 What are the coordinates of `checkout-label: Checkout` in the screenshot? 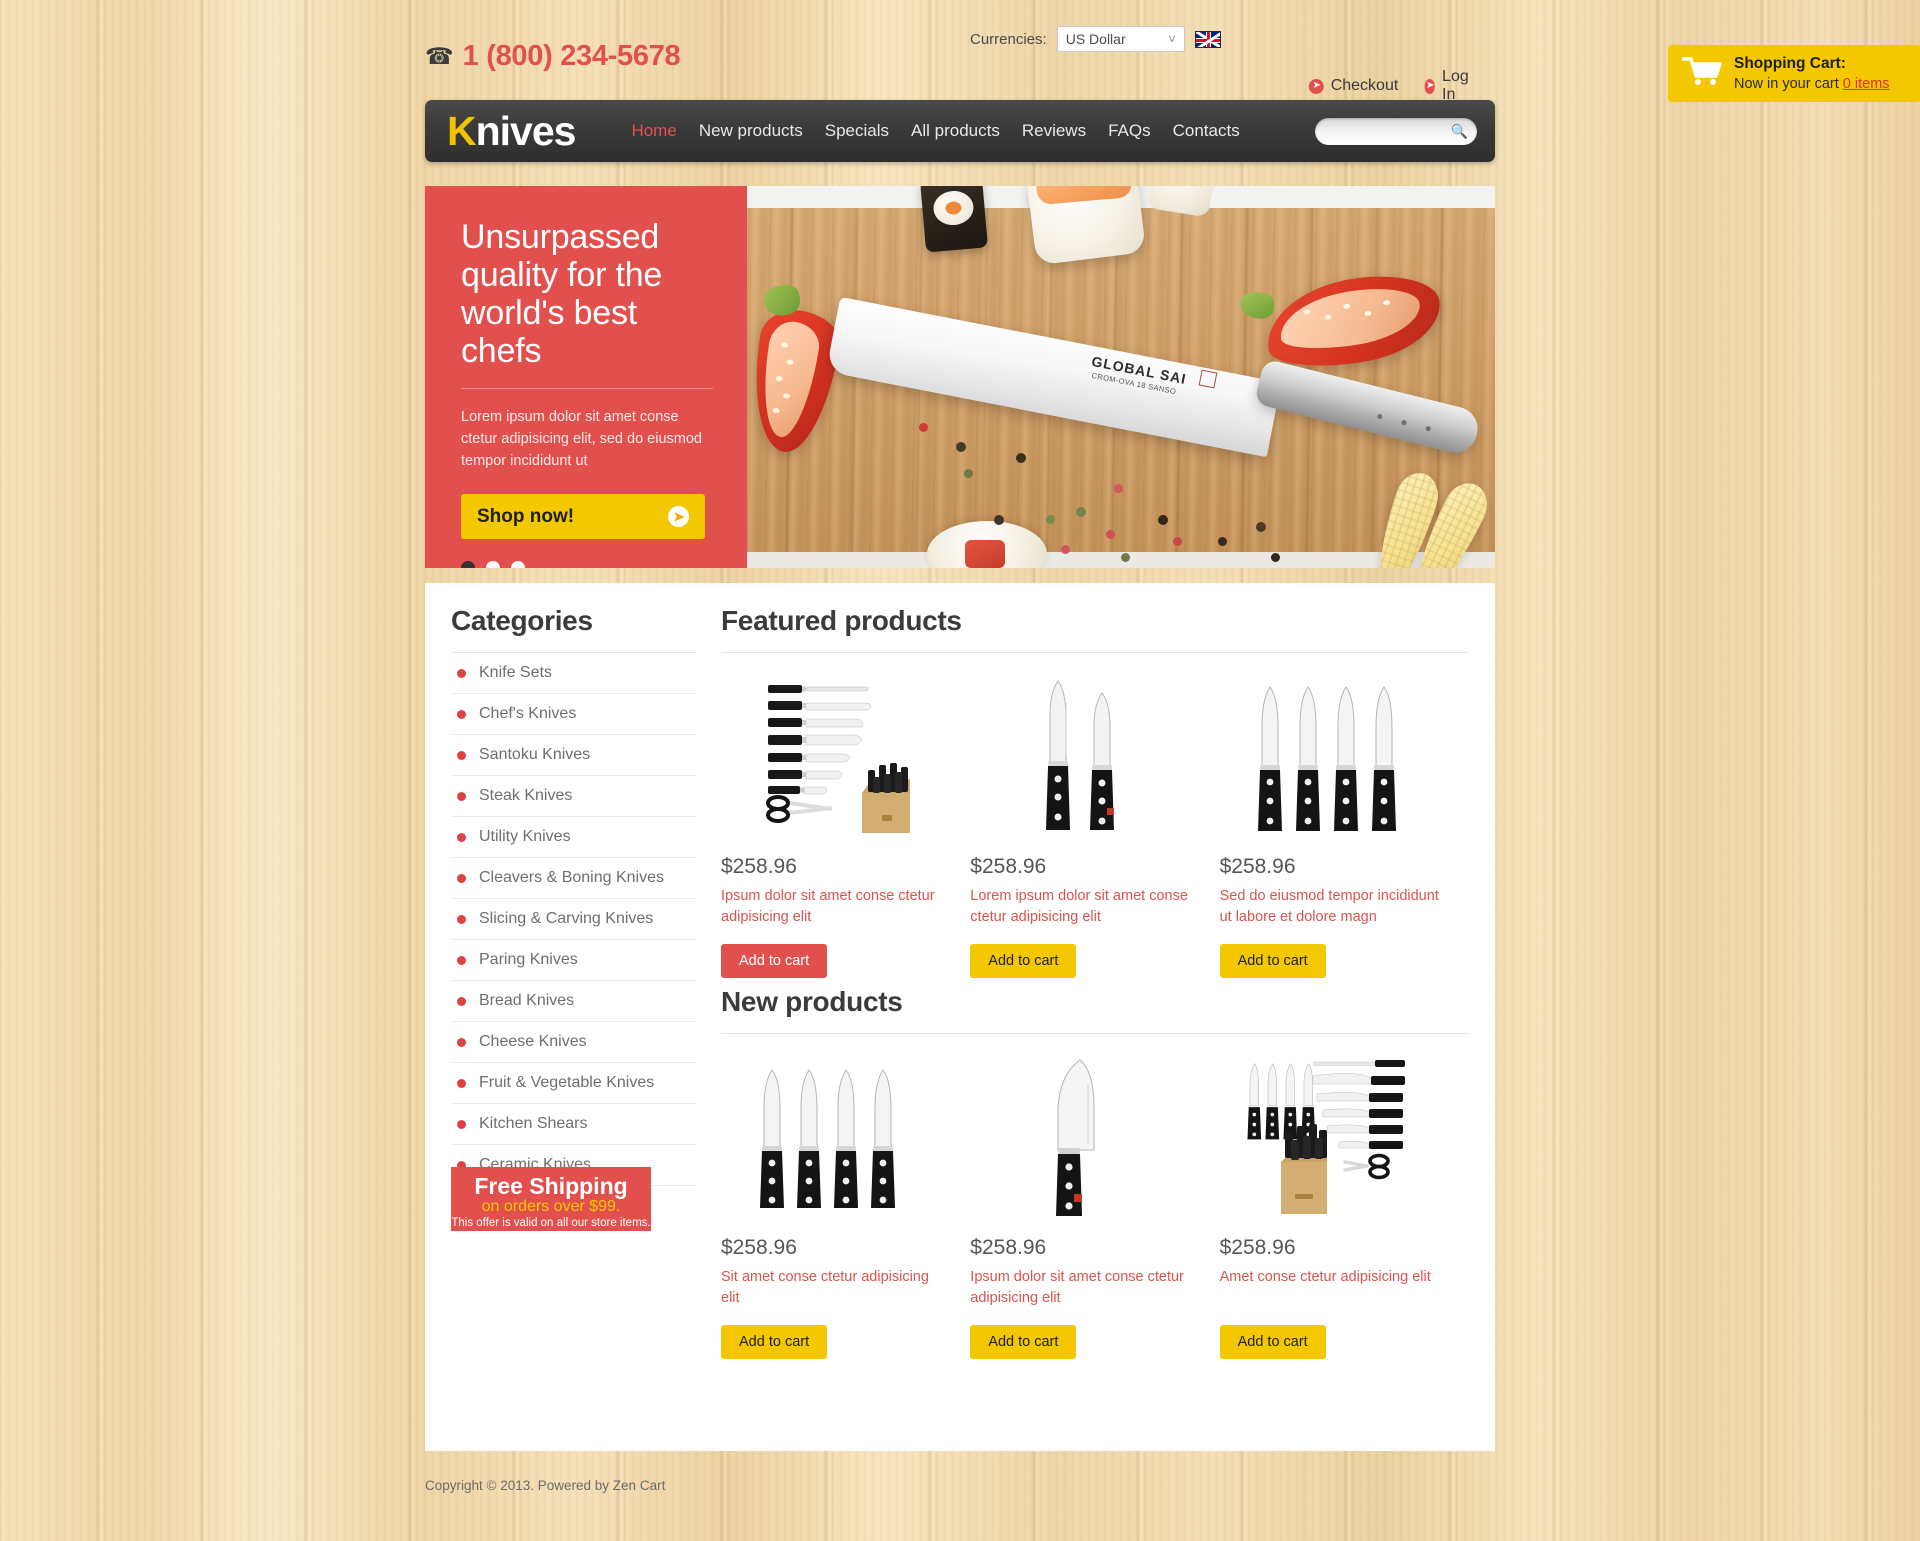 It's located at (1364, 85).